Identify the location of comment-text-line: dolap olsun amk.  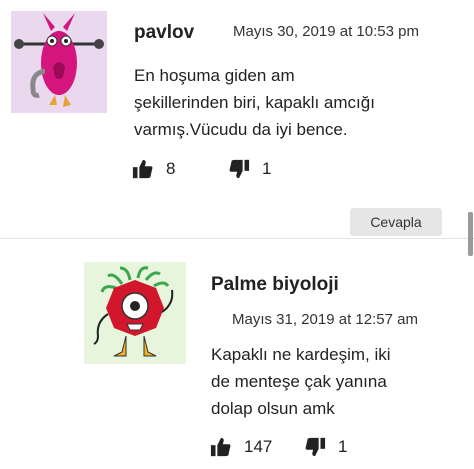
(273, 408).